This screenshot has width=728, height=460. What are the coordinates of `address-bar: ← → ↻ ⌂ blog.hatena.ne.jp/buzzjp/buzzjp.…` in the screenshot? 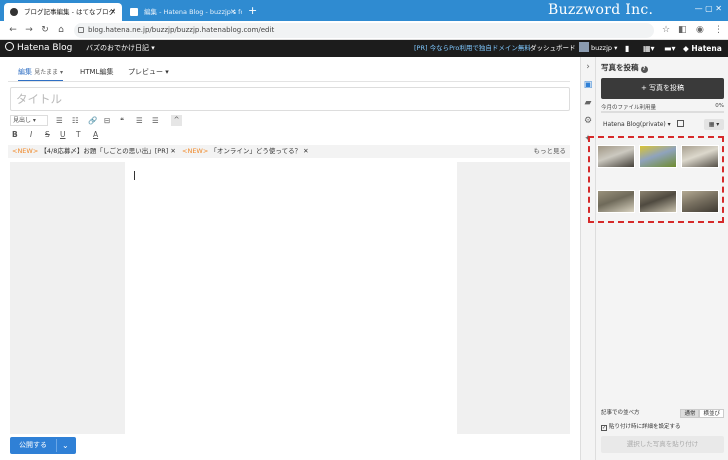 It's located at (364, 30).